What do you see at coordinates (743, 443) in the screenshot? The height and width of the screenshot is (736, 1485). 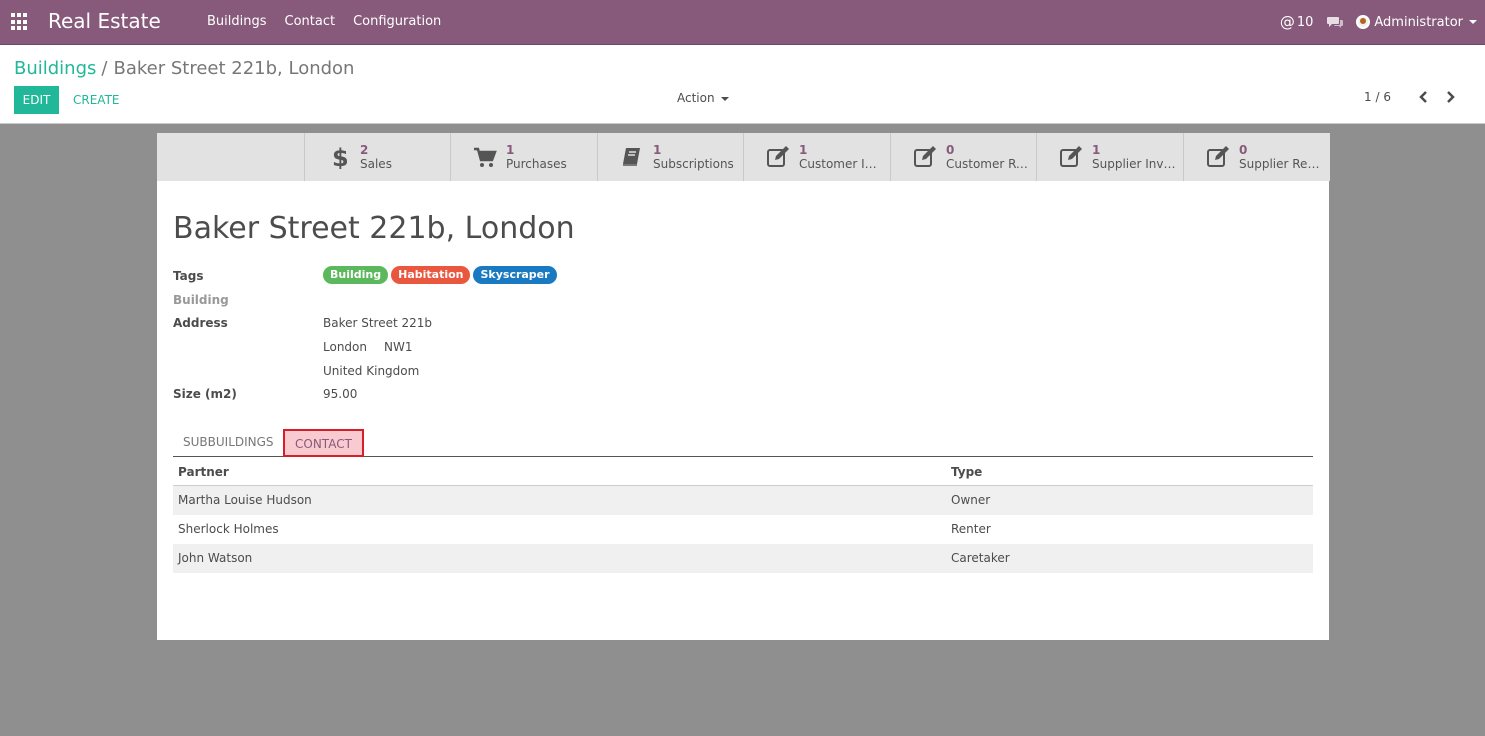 I see `notebook-tabs: SUBBUILDINGS CONTACT` at bounding box center [743, 443].